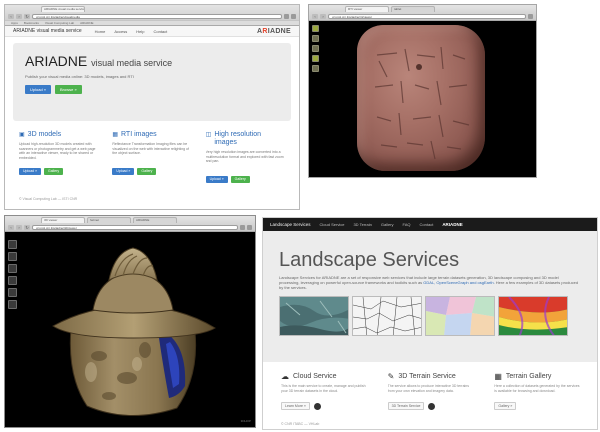 The image size is (600, 432). Describe the element at coordinates (140, 31) in the screenshot. I see `nav-item-help: Help` at that location.